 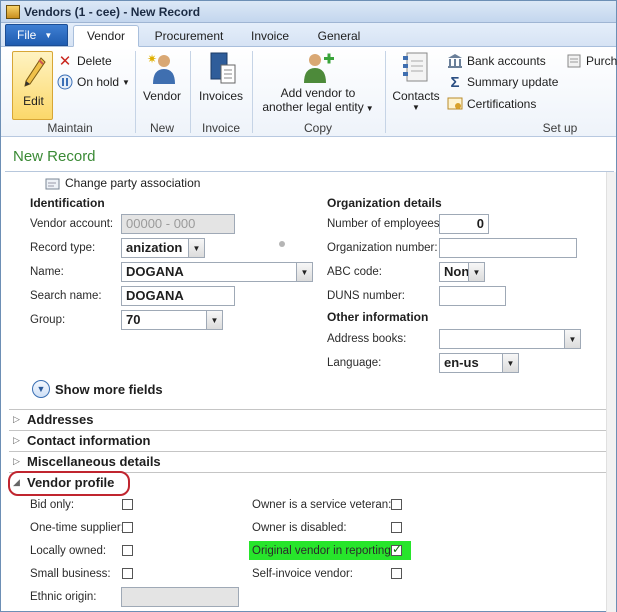 What do you see at coordinates (307, 440) in the screenshot?
I see `fasttab-contact-information: ▷ Contact information` at bounding box center [307, 440].